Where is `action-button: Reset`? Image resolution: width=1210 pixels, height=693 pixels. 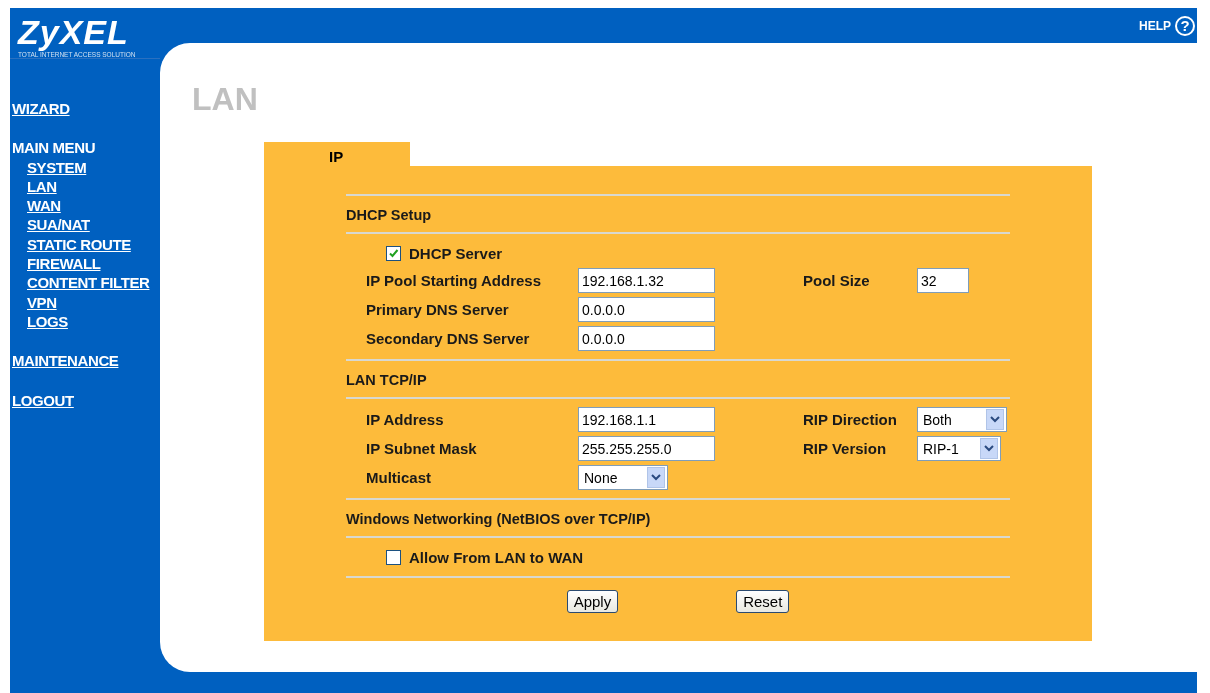 action-button: Reset is located at coordinates (763, 601).